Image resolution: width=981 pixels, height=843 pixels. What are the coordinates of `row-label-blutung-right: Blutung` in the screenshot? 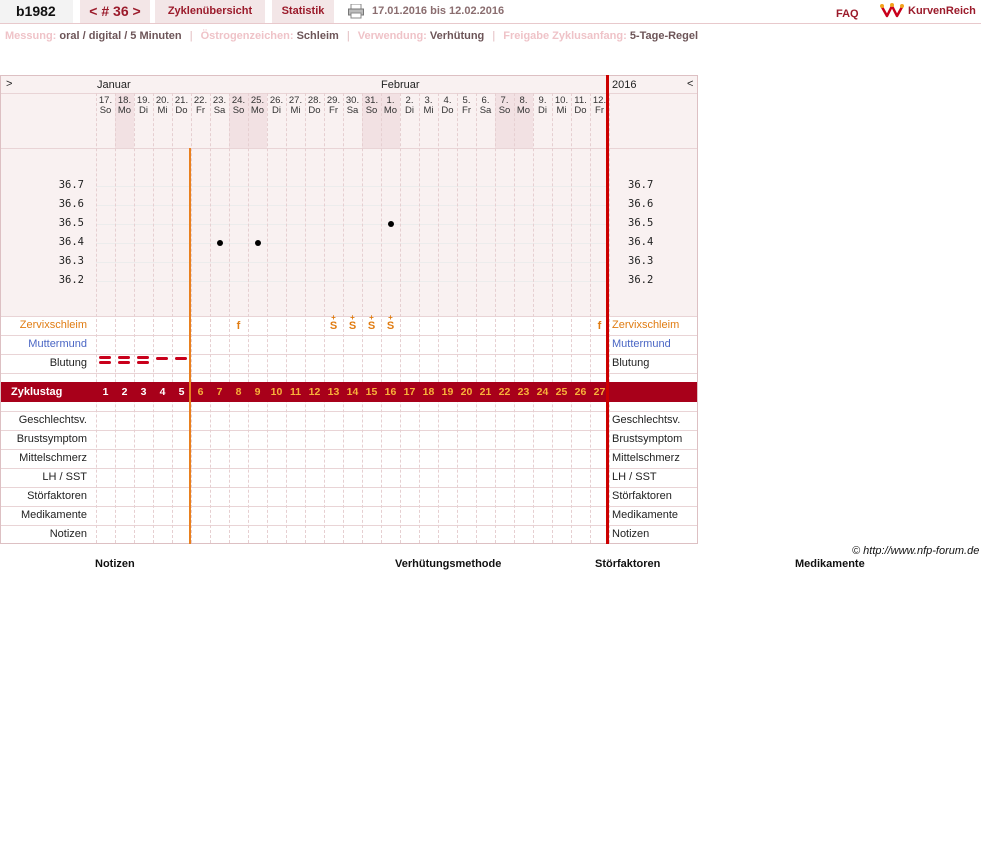 It's located at (631, 363).